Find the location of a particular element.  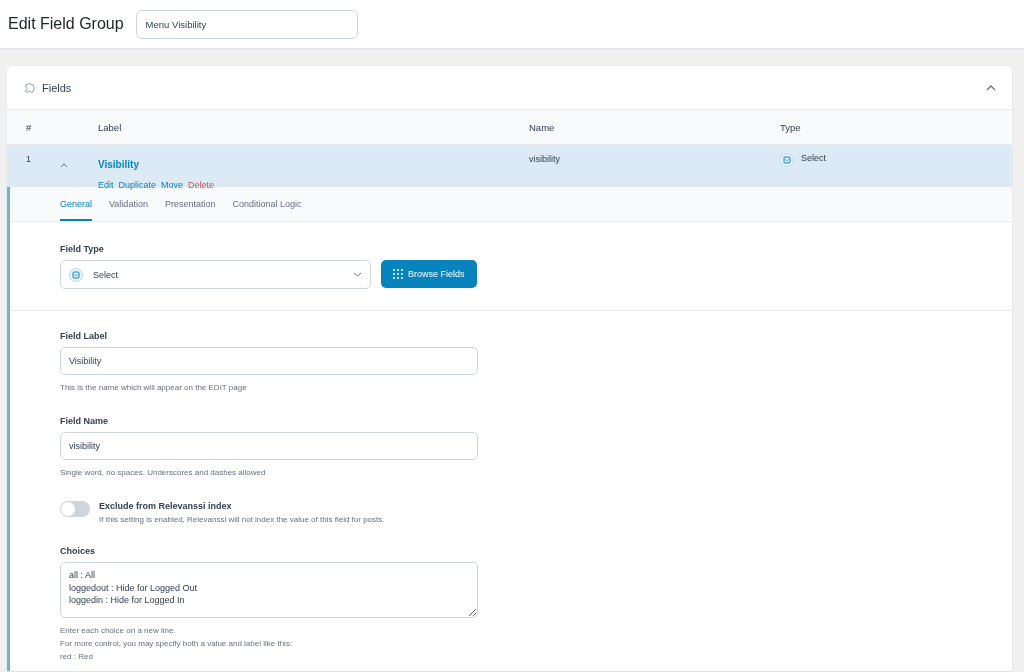

puzzle-icon is located at coordinates (29, 87).